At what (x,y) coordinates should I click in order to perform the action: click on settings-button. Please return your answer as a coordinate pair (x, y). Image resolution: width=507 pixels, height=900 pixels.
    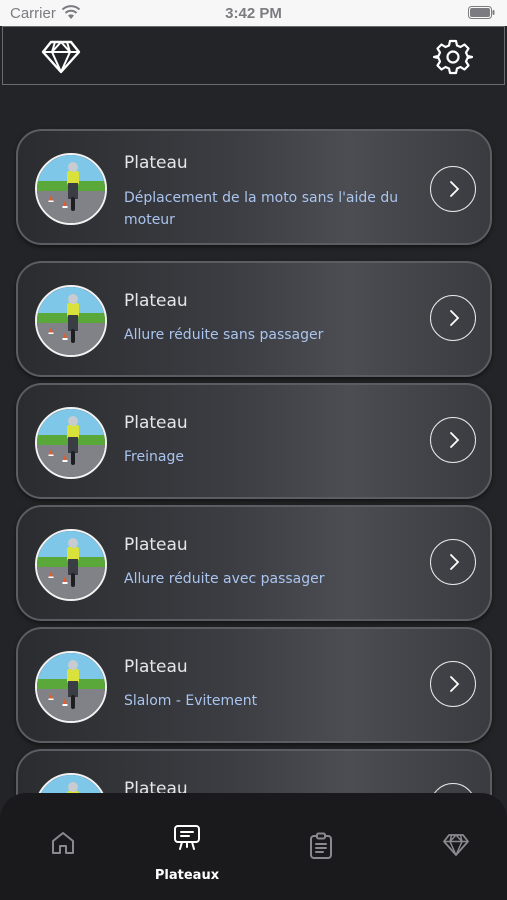
    Looking at the image, I should click on (453, 57).